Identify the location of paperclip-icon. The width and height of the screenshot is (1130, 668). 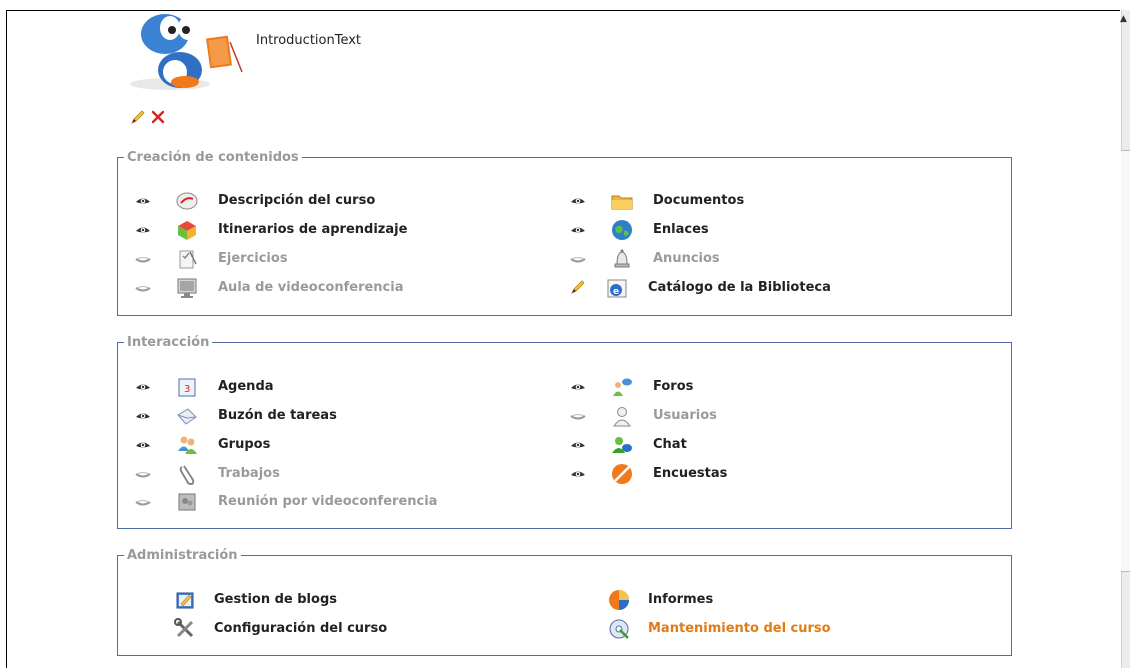
(187, 475).